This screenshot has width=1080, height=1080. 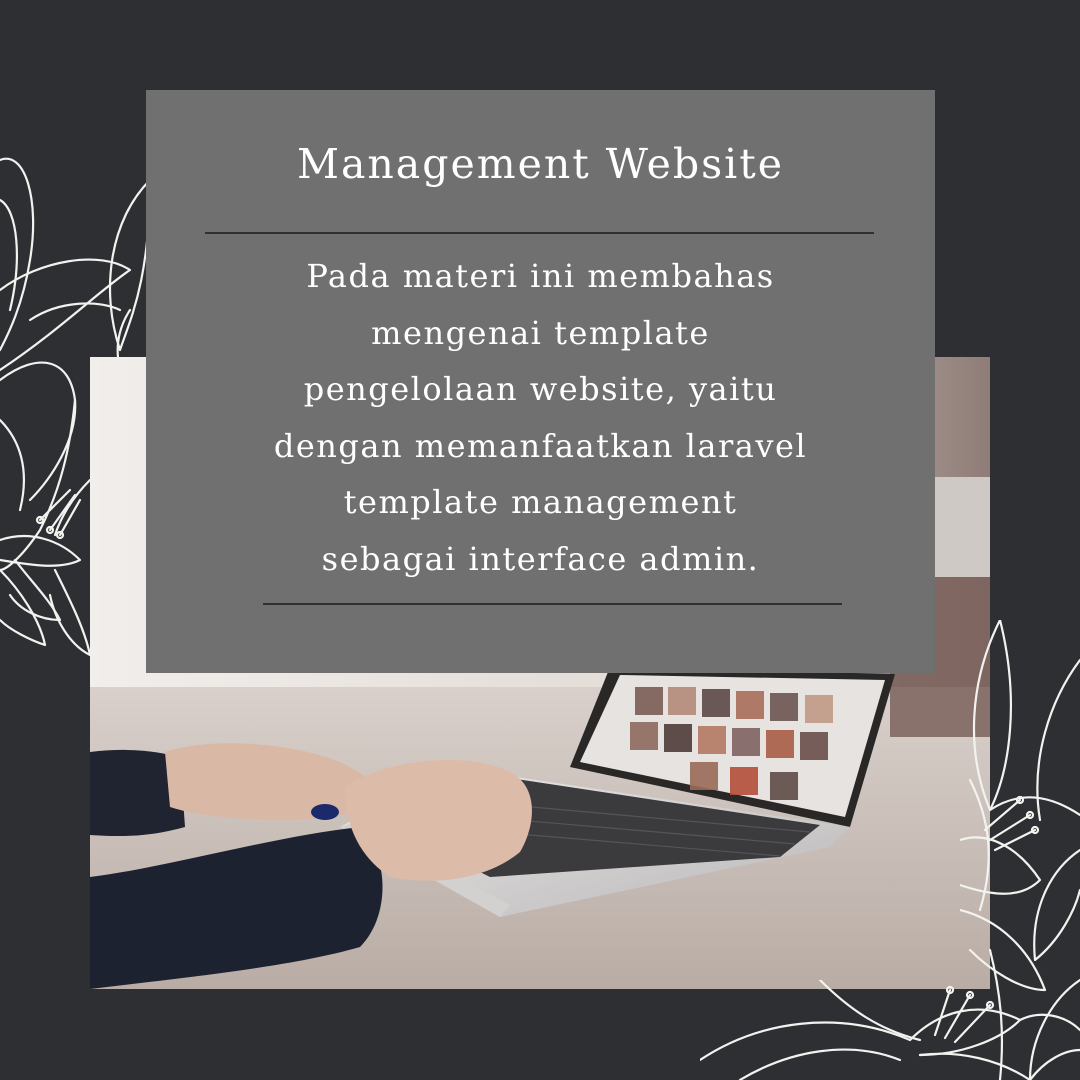 What do you see at coordinates (552, 604) in the screenshot?
I see `divider-bottom` at bounding box center [552, 604].